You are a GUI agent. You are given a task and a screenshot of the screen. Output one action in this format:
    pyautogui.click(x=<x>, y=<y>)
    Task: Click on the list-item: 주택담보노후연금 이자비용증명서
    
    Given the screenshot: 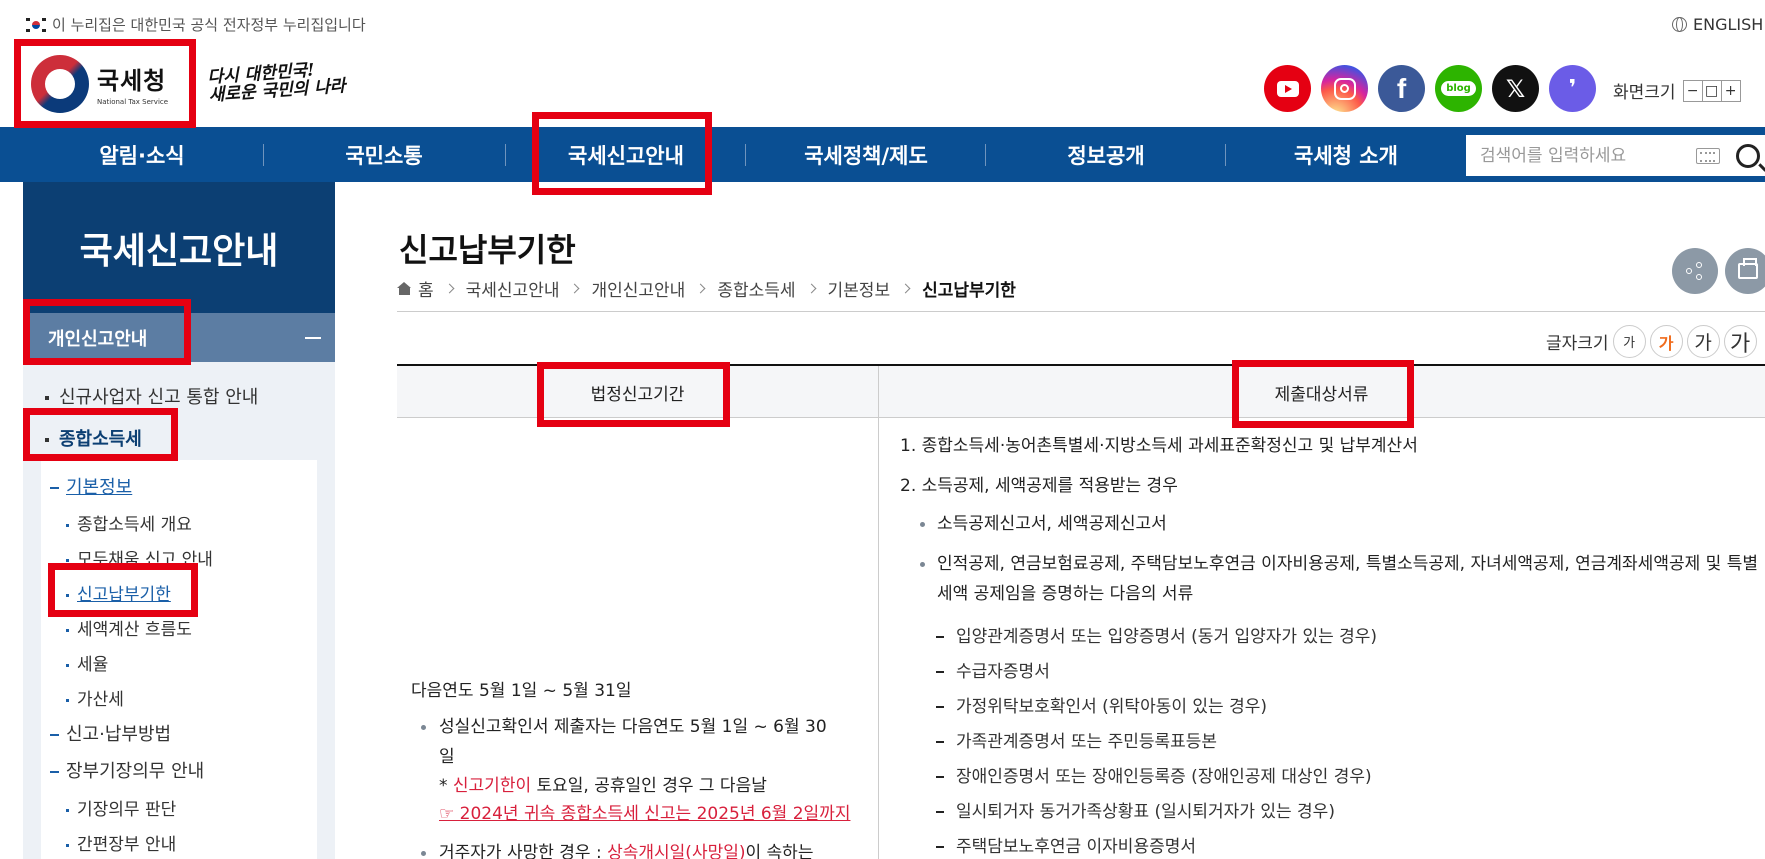 What is the action you would take?
    pyautogui.click(x=1066, y=844)
    